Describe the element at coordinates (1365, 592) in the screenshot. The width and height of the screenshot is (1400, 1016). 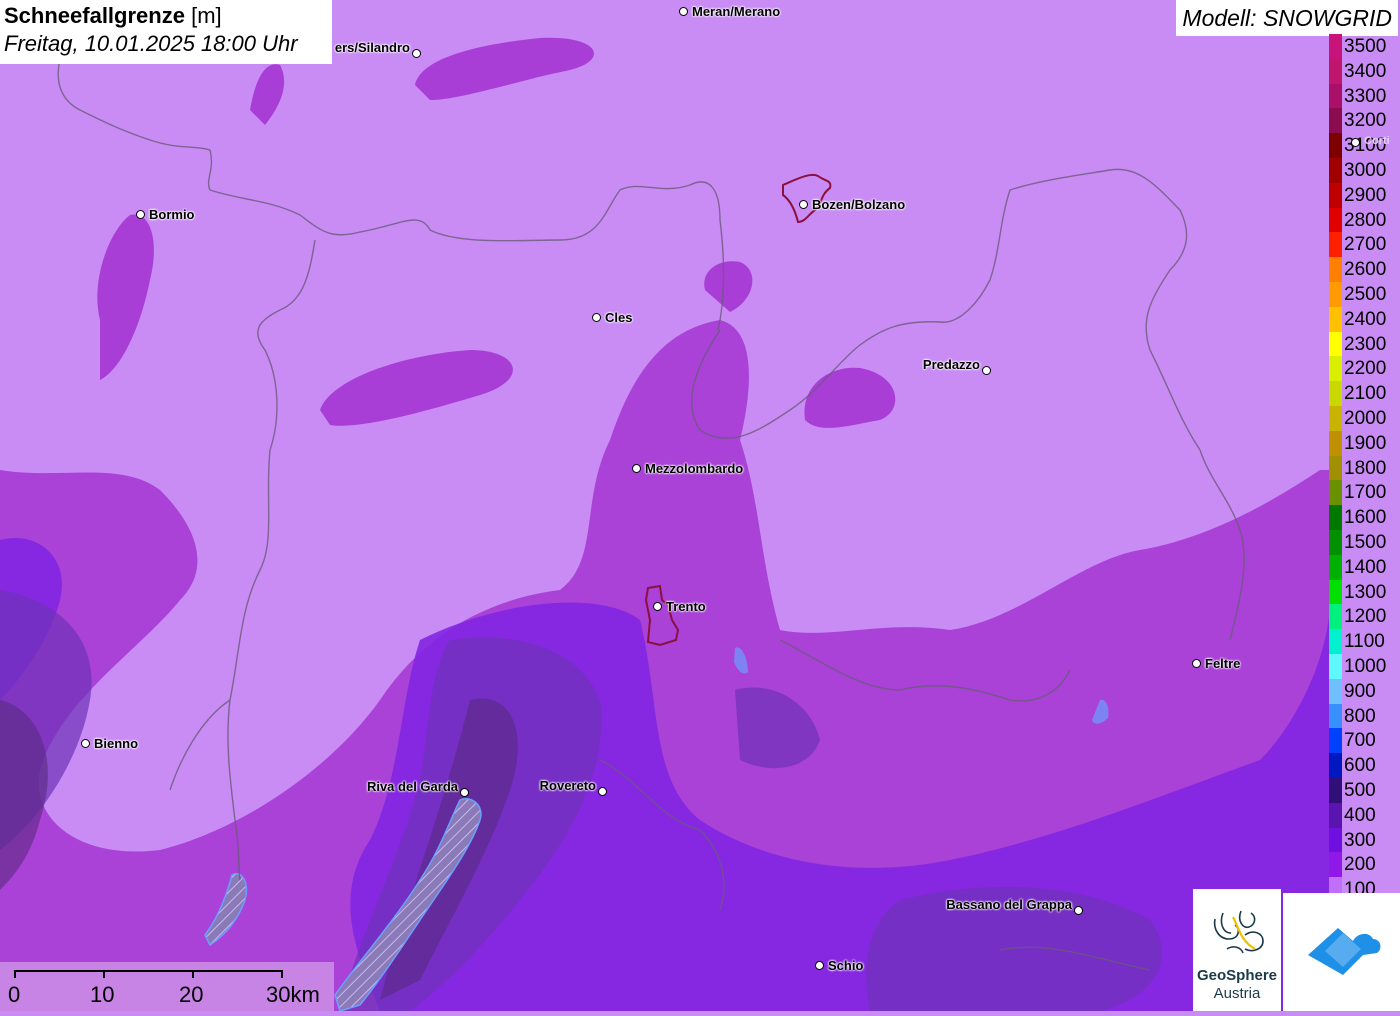
I see `legend-label: 1300` at that location.